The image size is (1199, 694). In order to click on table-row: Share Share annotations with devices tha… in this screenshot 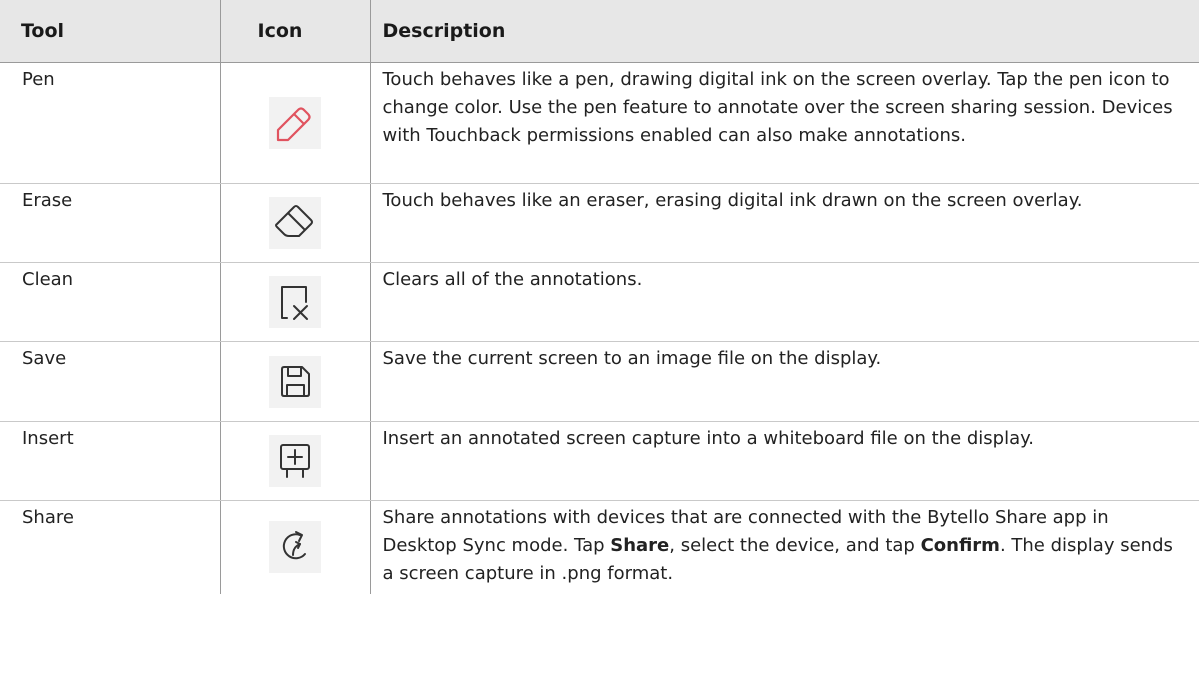, I will do `click(599, 547)`.